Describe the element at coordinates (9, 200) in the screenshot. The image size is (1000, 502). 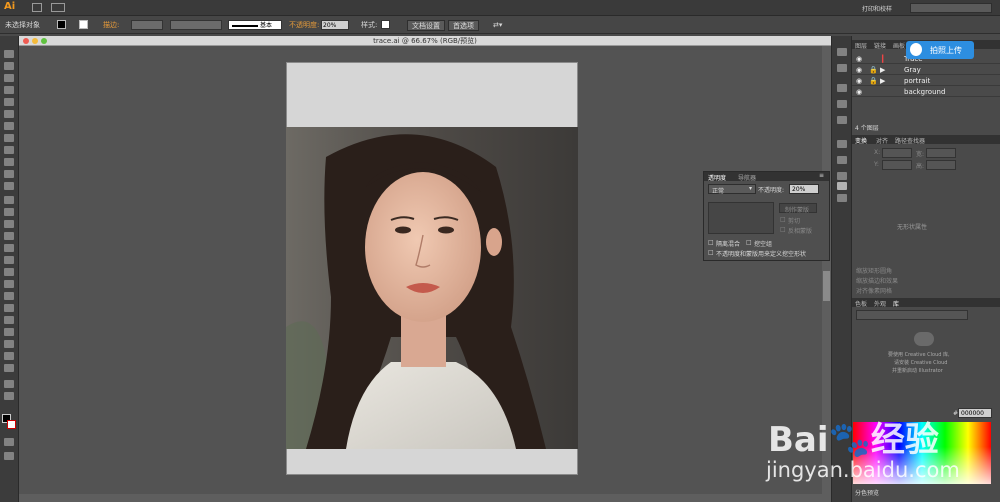
I see `rotate-tool-icon` at that location.